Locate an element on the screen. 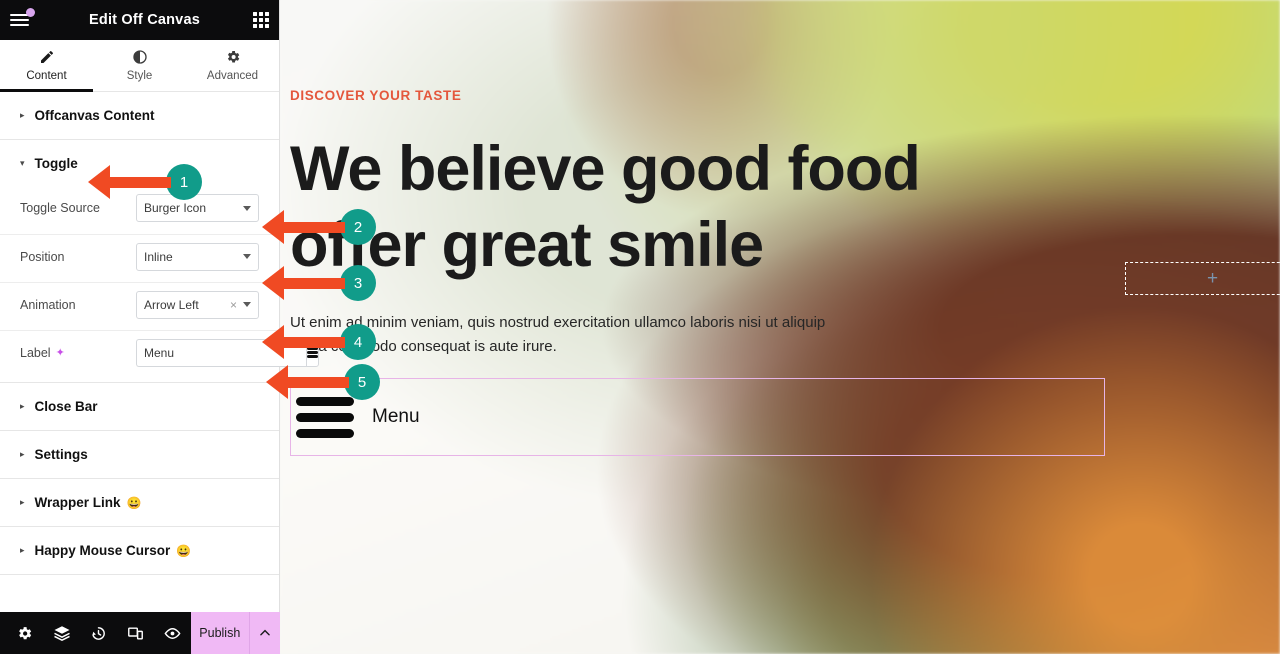 The width and height of the screenshot is (1280, 654). control-label: Label ✦ is located at coordinates (159, 352).